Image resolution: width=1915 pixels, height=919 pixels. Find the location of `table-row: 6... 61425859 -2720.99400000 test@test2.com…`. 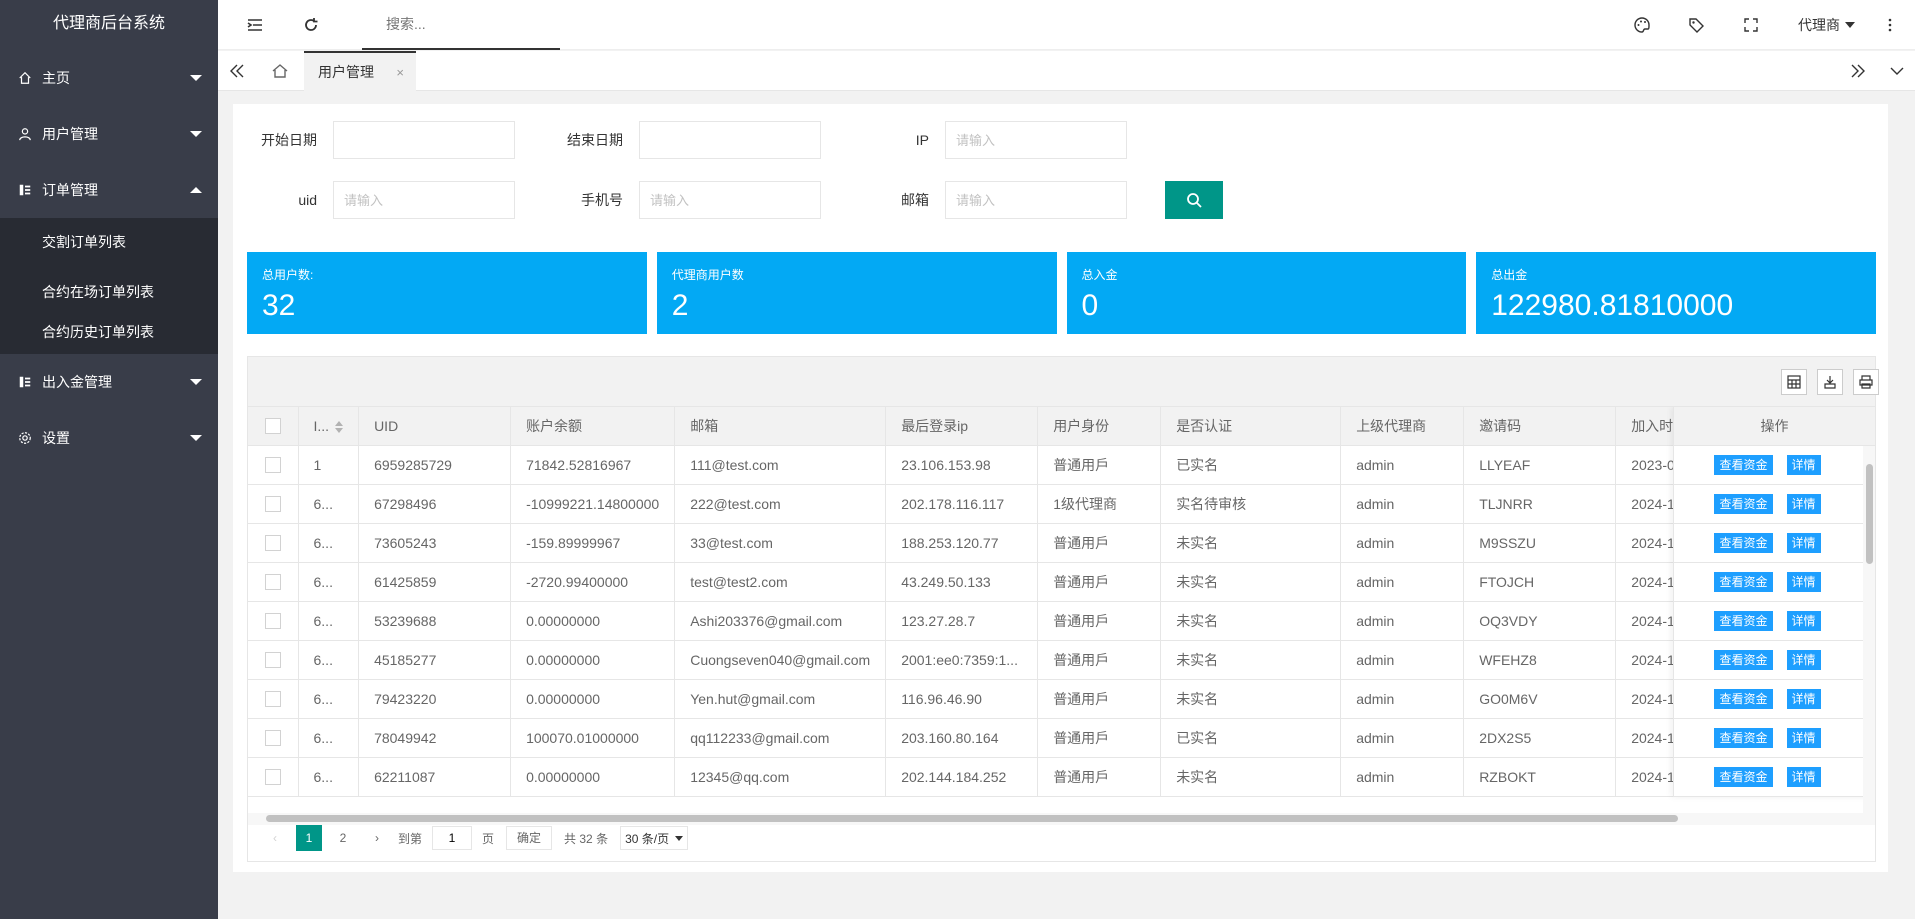

table-row: 6... 61425859 -2720.99400000 test@test2.com… is located at coordinates (1022, 582).